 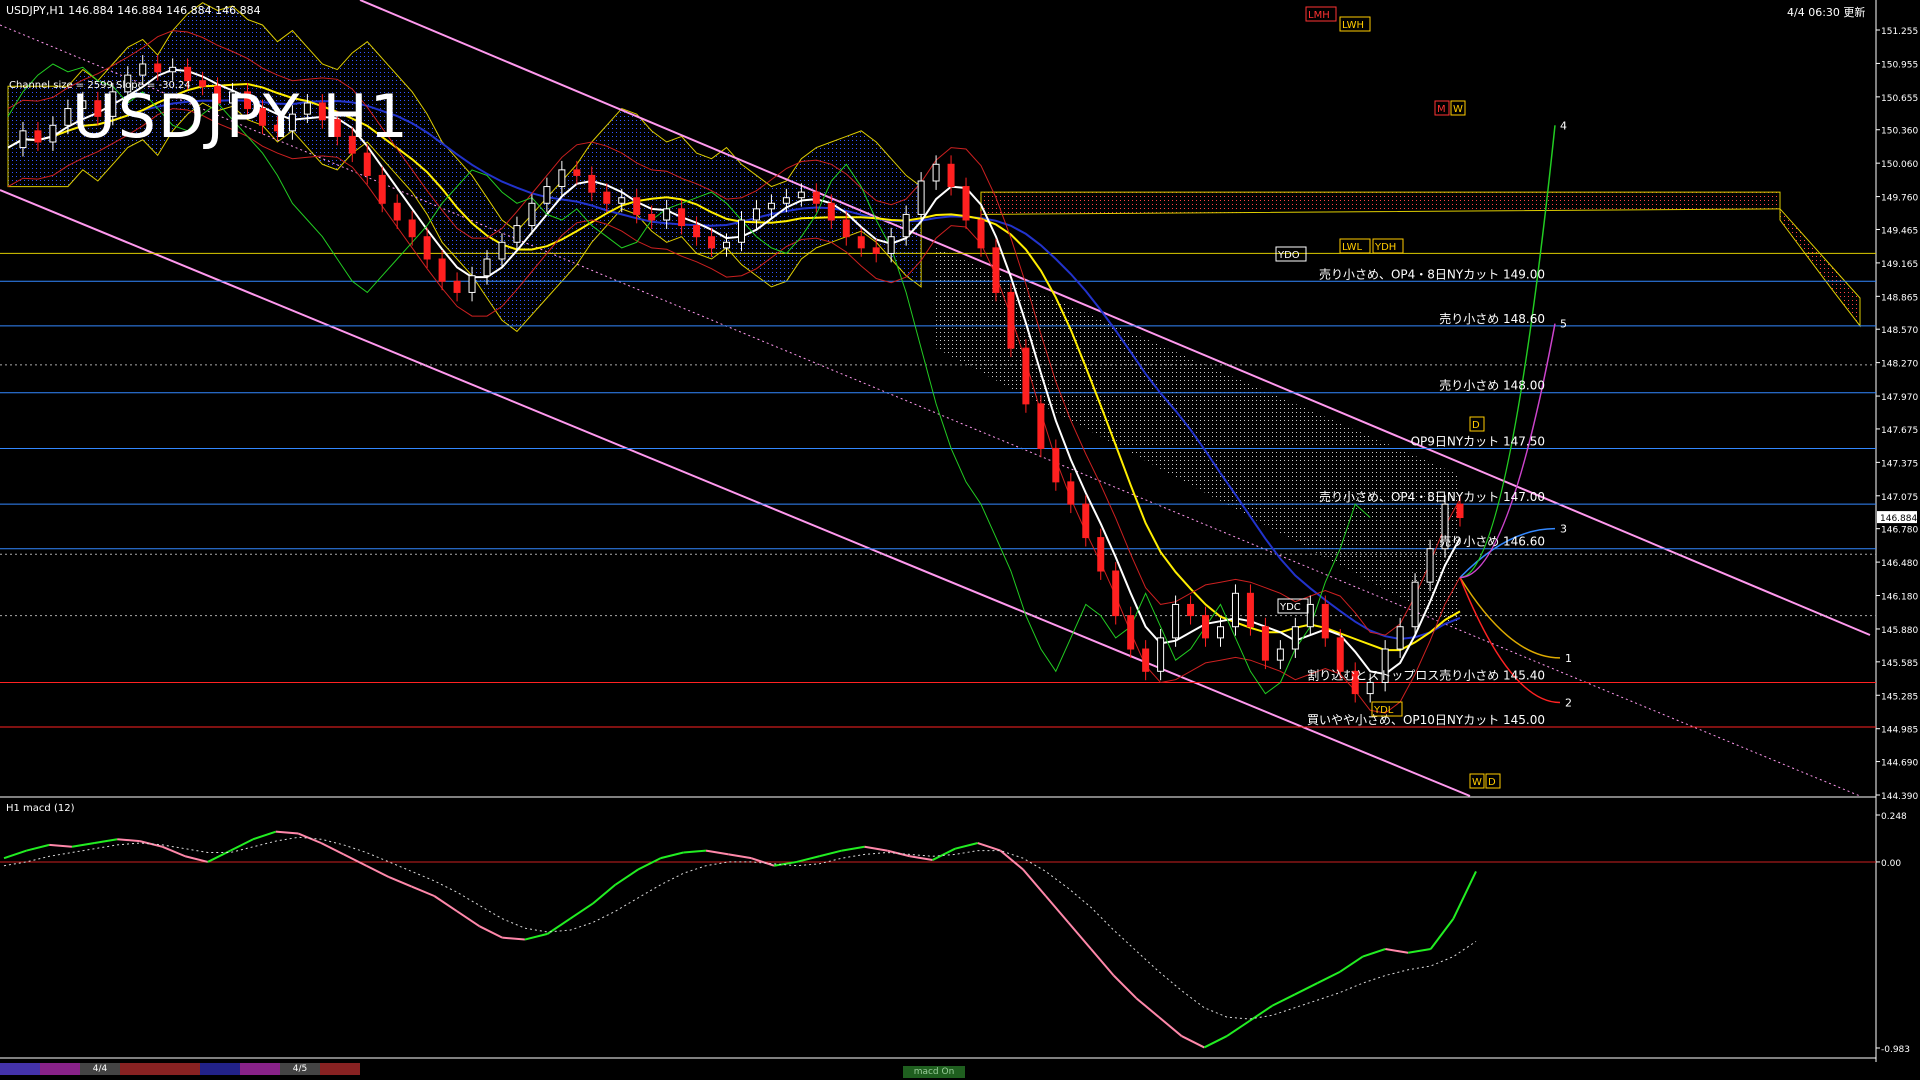 What do you see at coordinates (1426, 720) in the screenshot?
I see `level-label: 買いやや小さめ、OP10日NYカット 145.00` at bounding box center [1426, 720].